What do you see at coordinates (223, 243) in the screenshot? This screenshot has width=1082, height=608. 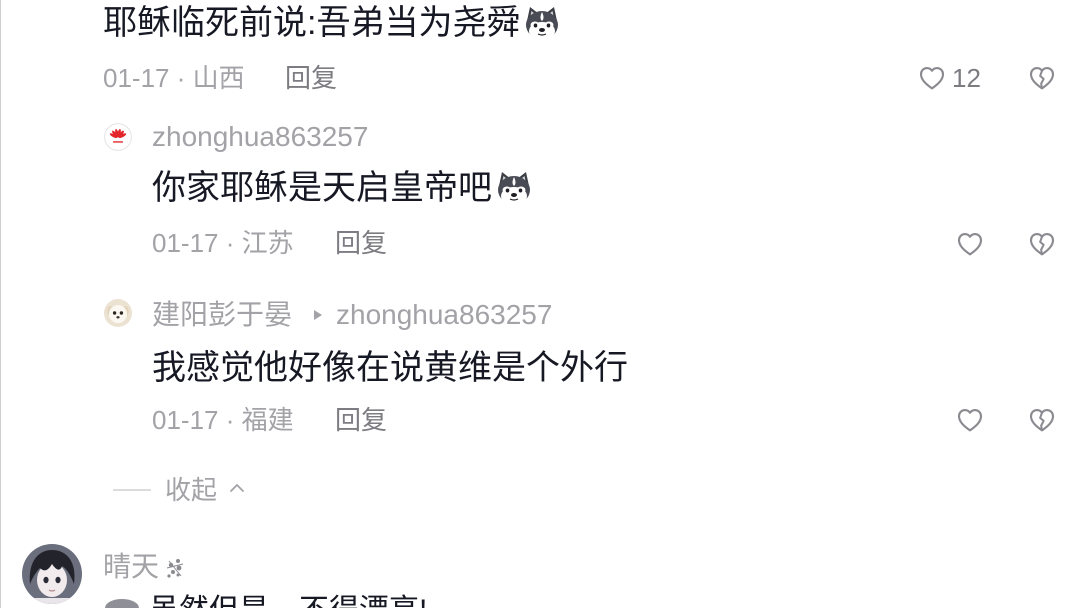 I see `reply-meta: 01-17 · 江苏` at bounding box center [223, 243].